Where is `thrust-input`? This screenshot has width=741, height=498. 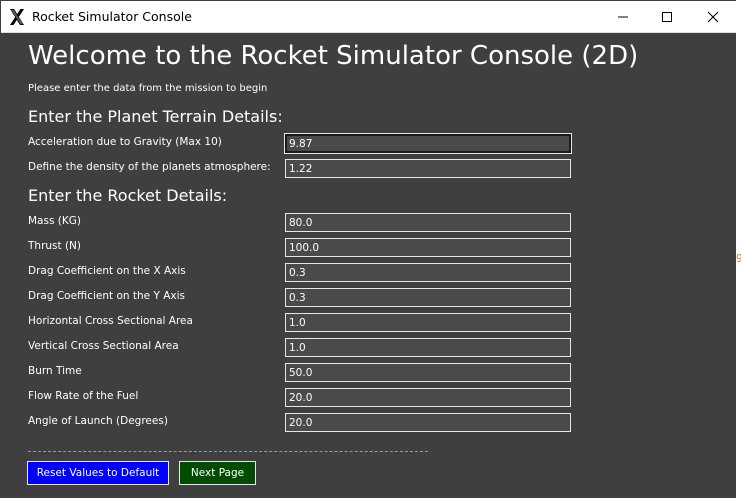
thrust-input is located at coordinates (428, 247).